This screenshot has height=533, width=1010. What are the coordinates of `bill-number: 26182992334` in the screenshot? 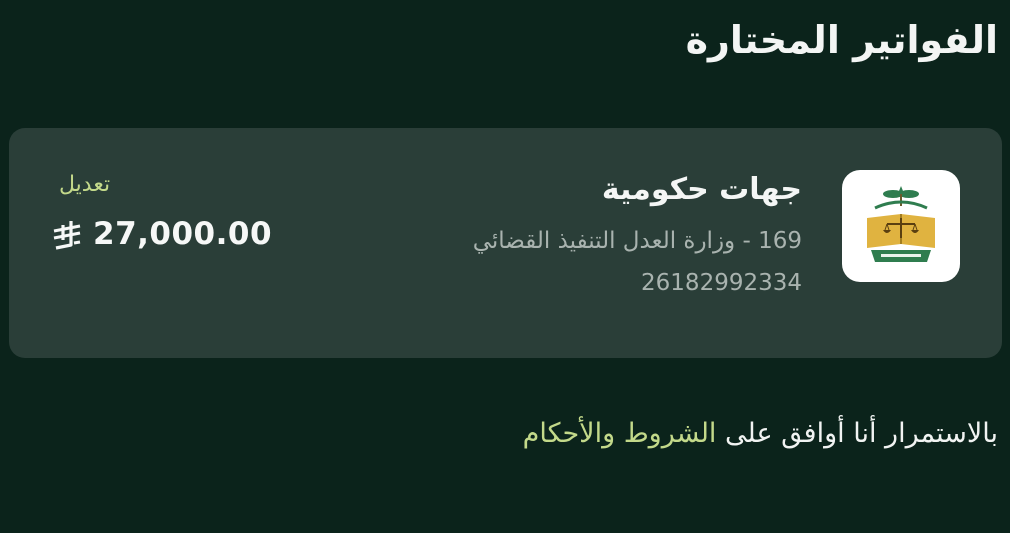 It's located at (721, 283).